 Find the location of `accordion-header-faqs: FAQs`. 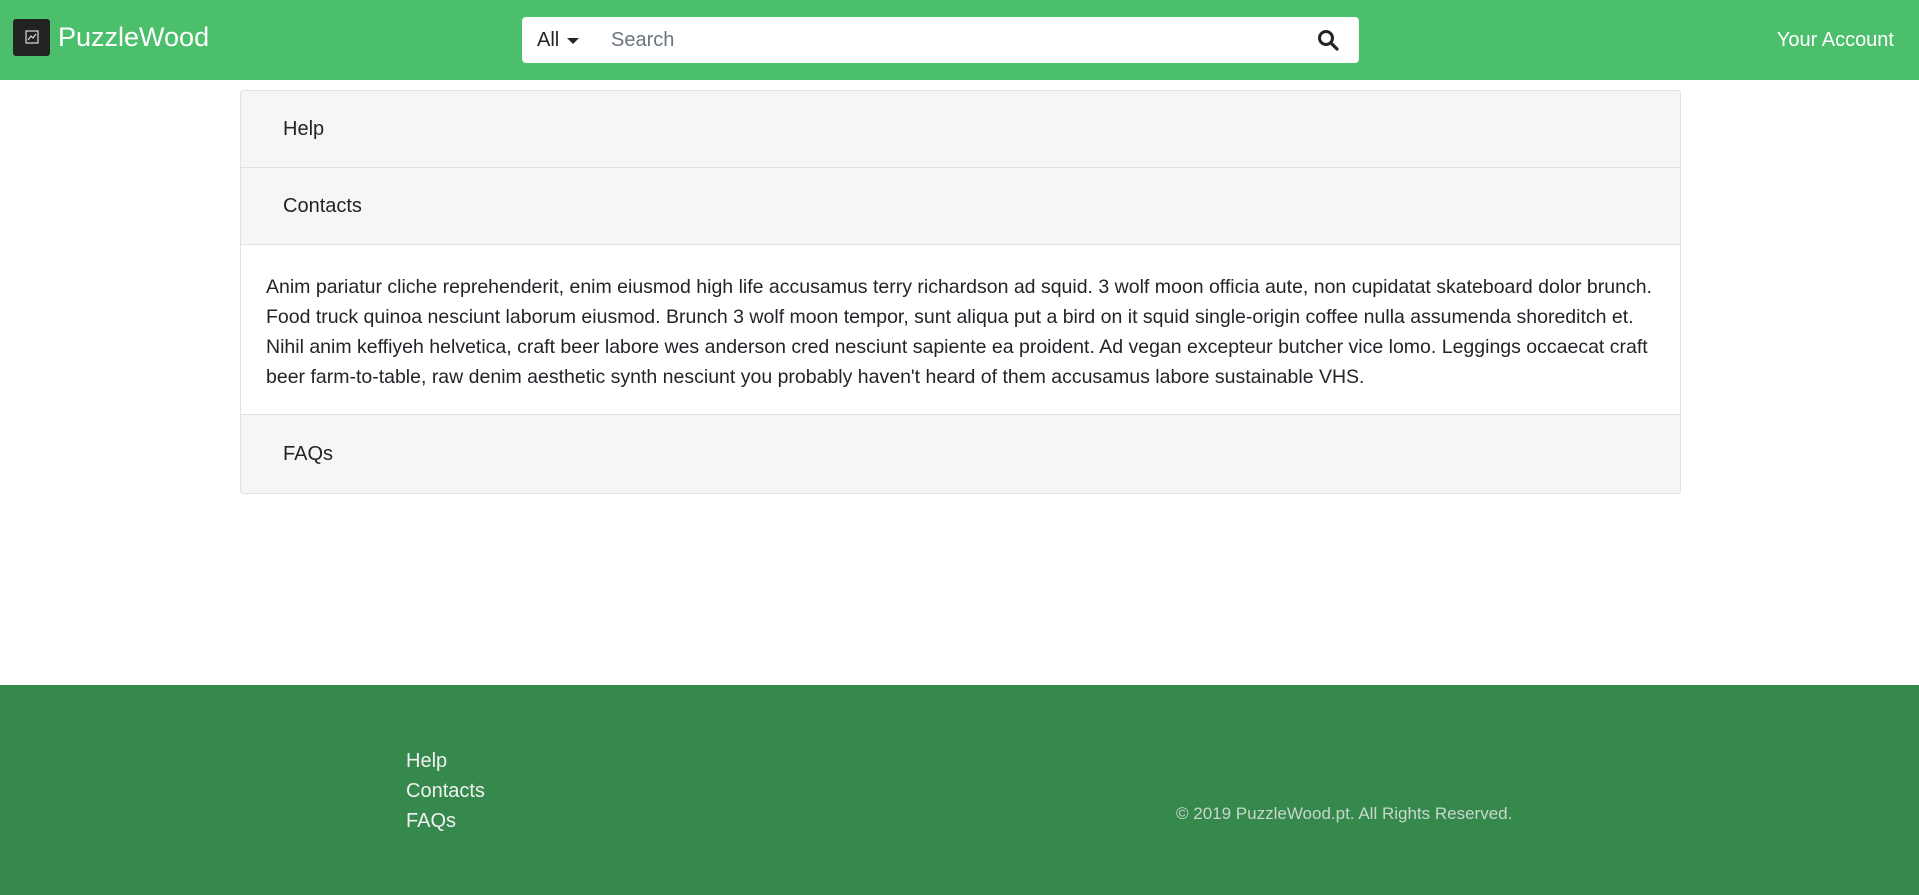

accordion-header-faqs: FAQs is located at coordinates (960, 454).